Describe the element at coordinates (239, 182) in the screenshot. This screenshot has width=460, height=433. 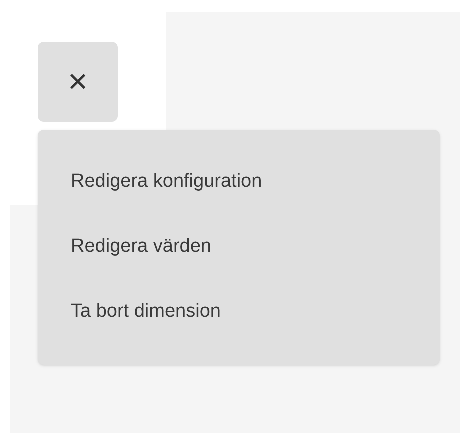
I see `menu-item: Redigera konfiguration` at that location.